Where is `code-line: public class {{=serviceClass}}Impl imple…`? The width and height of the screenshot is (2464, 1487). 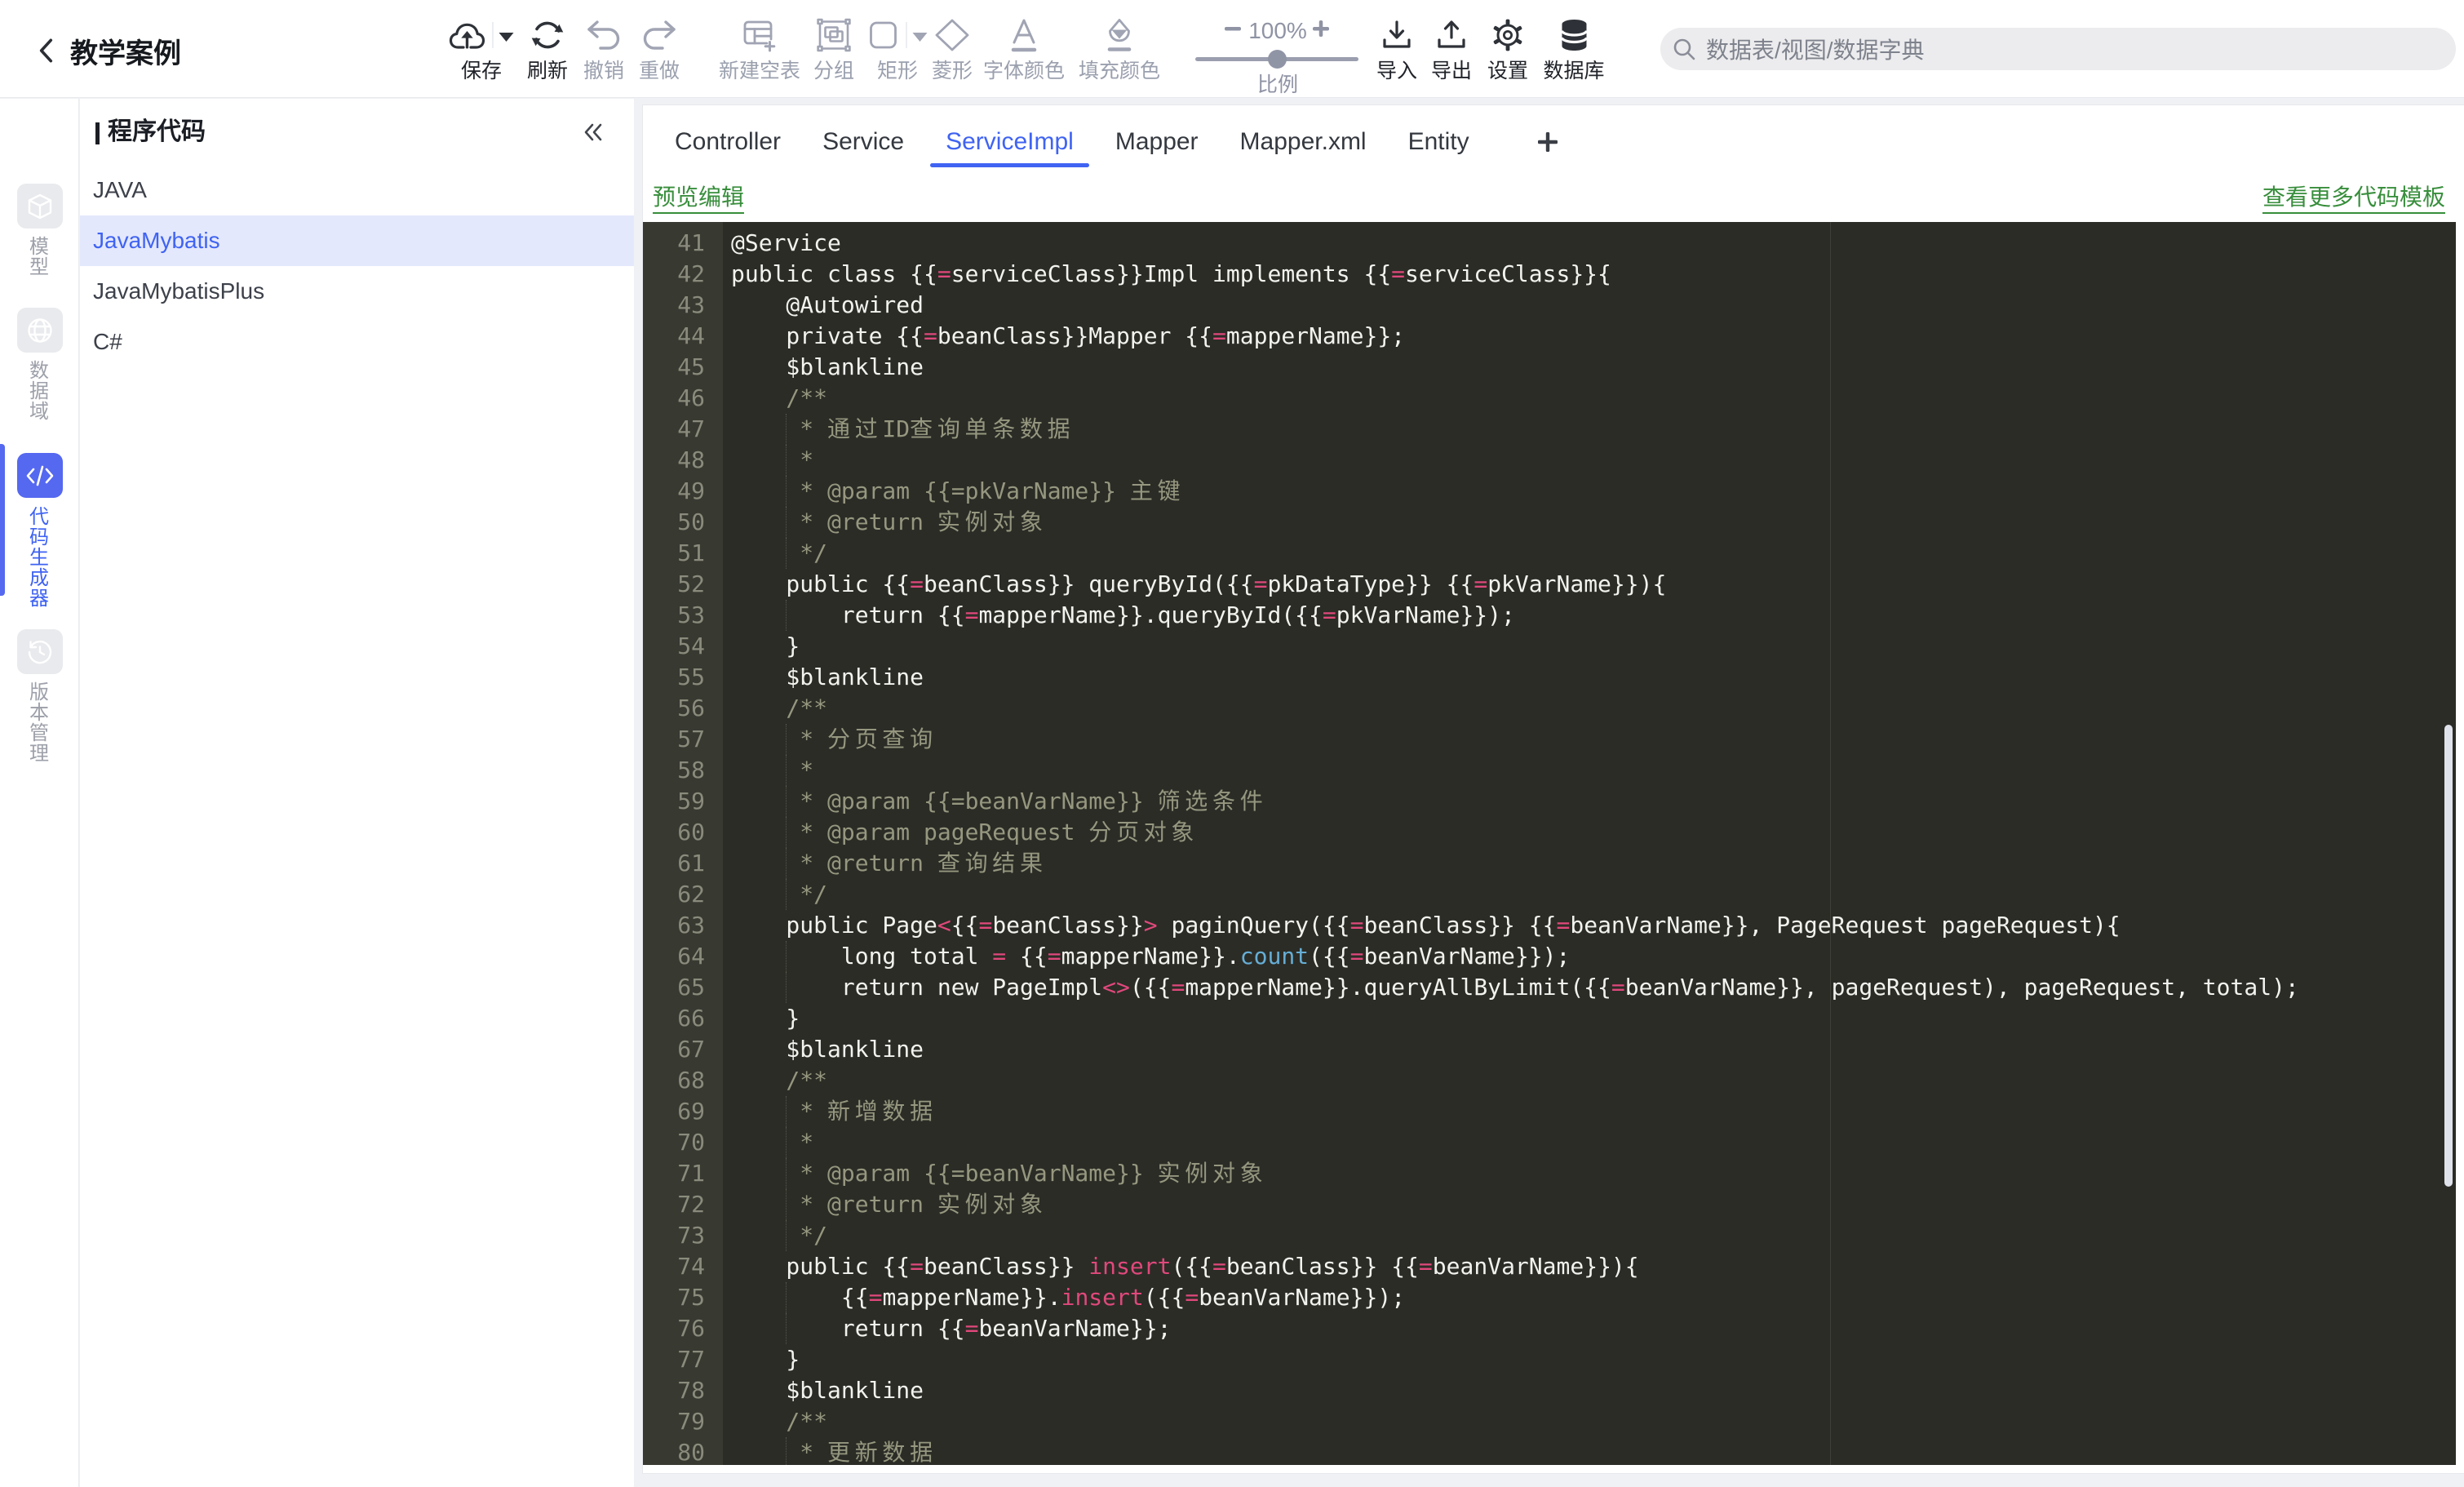
code-line: public class {{=serviceClass}}Impl imple… is located at coordinates (1171, 273).